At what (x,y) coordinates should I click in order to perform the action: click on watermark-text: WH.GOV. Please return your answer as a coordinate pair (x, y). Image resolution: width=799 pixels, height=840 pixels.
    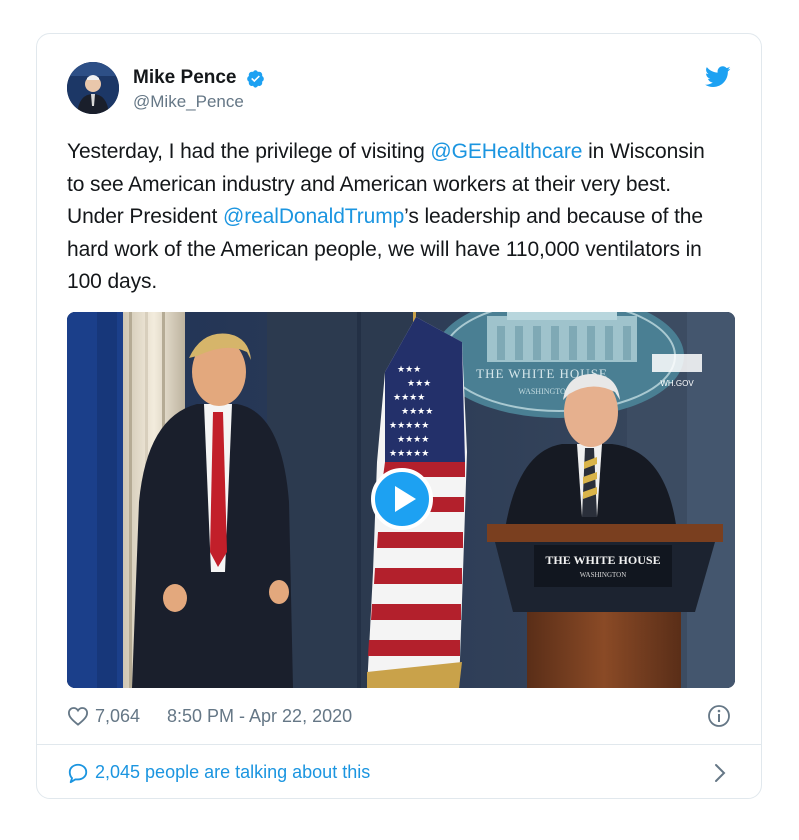
    Looking at the image, I should click on (677, 383).